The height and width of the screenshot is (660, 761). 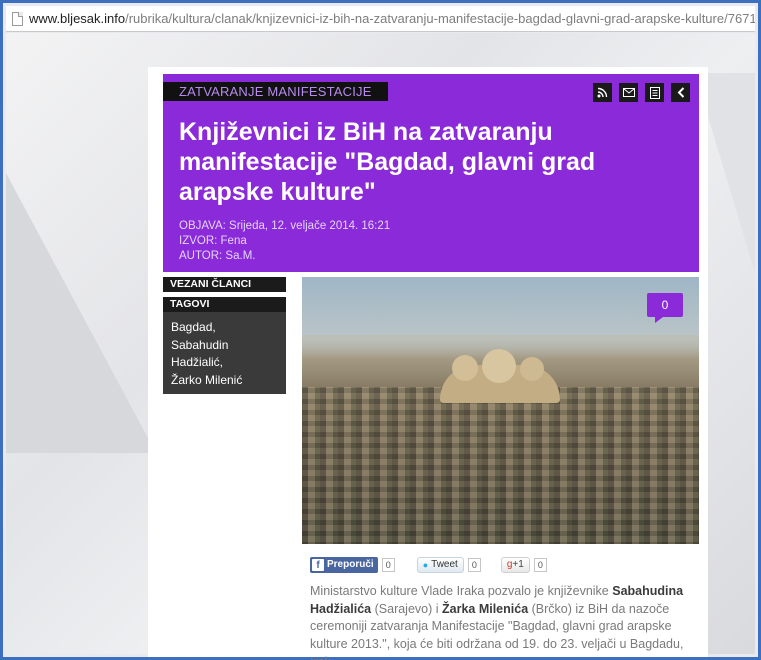 What do you see at coordinates (500, 465) in the screenshot?
I see `photo-city` at bounding box center [500, 465].